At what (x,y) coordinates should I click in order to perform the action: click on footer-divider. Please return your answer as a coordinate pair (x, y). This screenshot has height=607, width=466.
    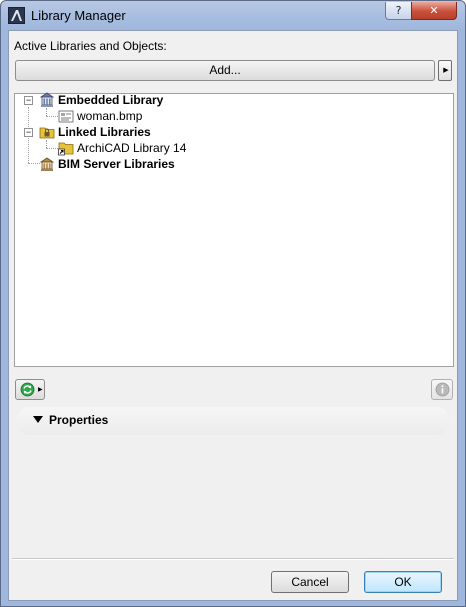
    Looking at the image, I should click on (233, 559).